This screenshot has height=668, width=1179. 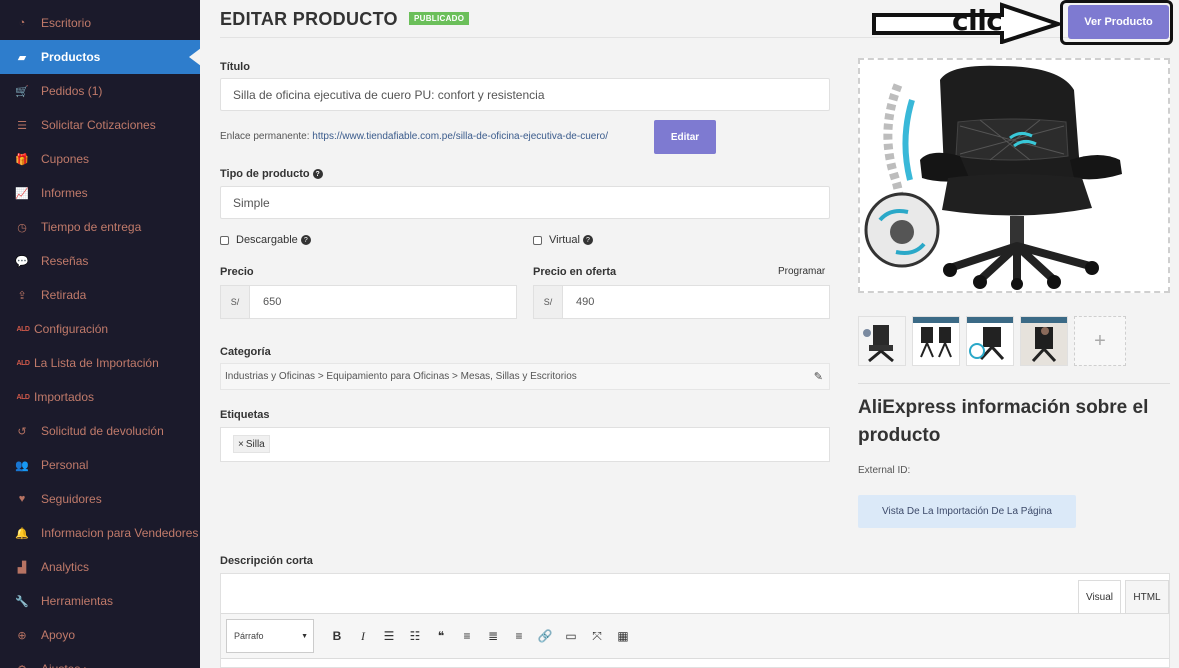 I want to click on bold-icon: B, so click(x=337, y=636).